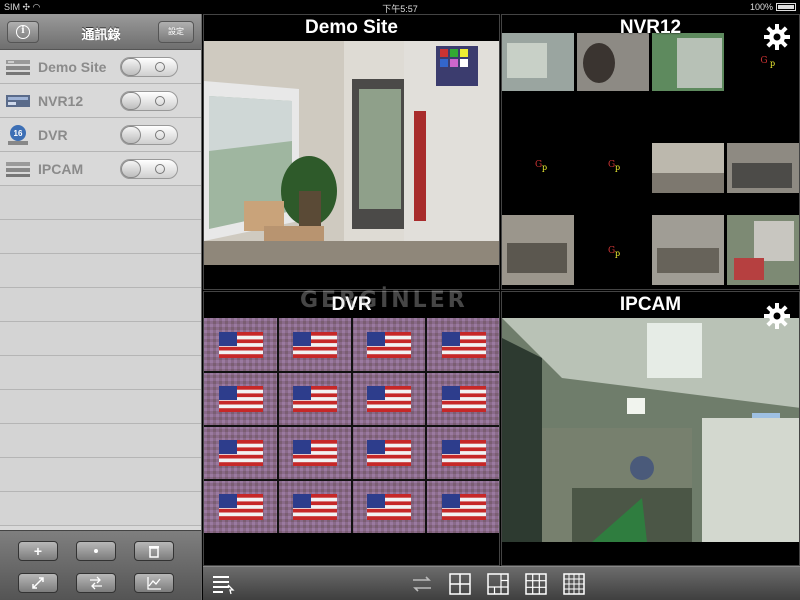 This screenshot has width=800, height=600. I want to click on device-name: IPCAM, so click(61, 169).